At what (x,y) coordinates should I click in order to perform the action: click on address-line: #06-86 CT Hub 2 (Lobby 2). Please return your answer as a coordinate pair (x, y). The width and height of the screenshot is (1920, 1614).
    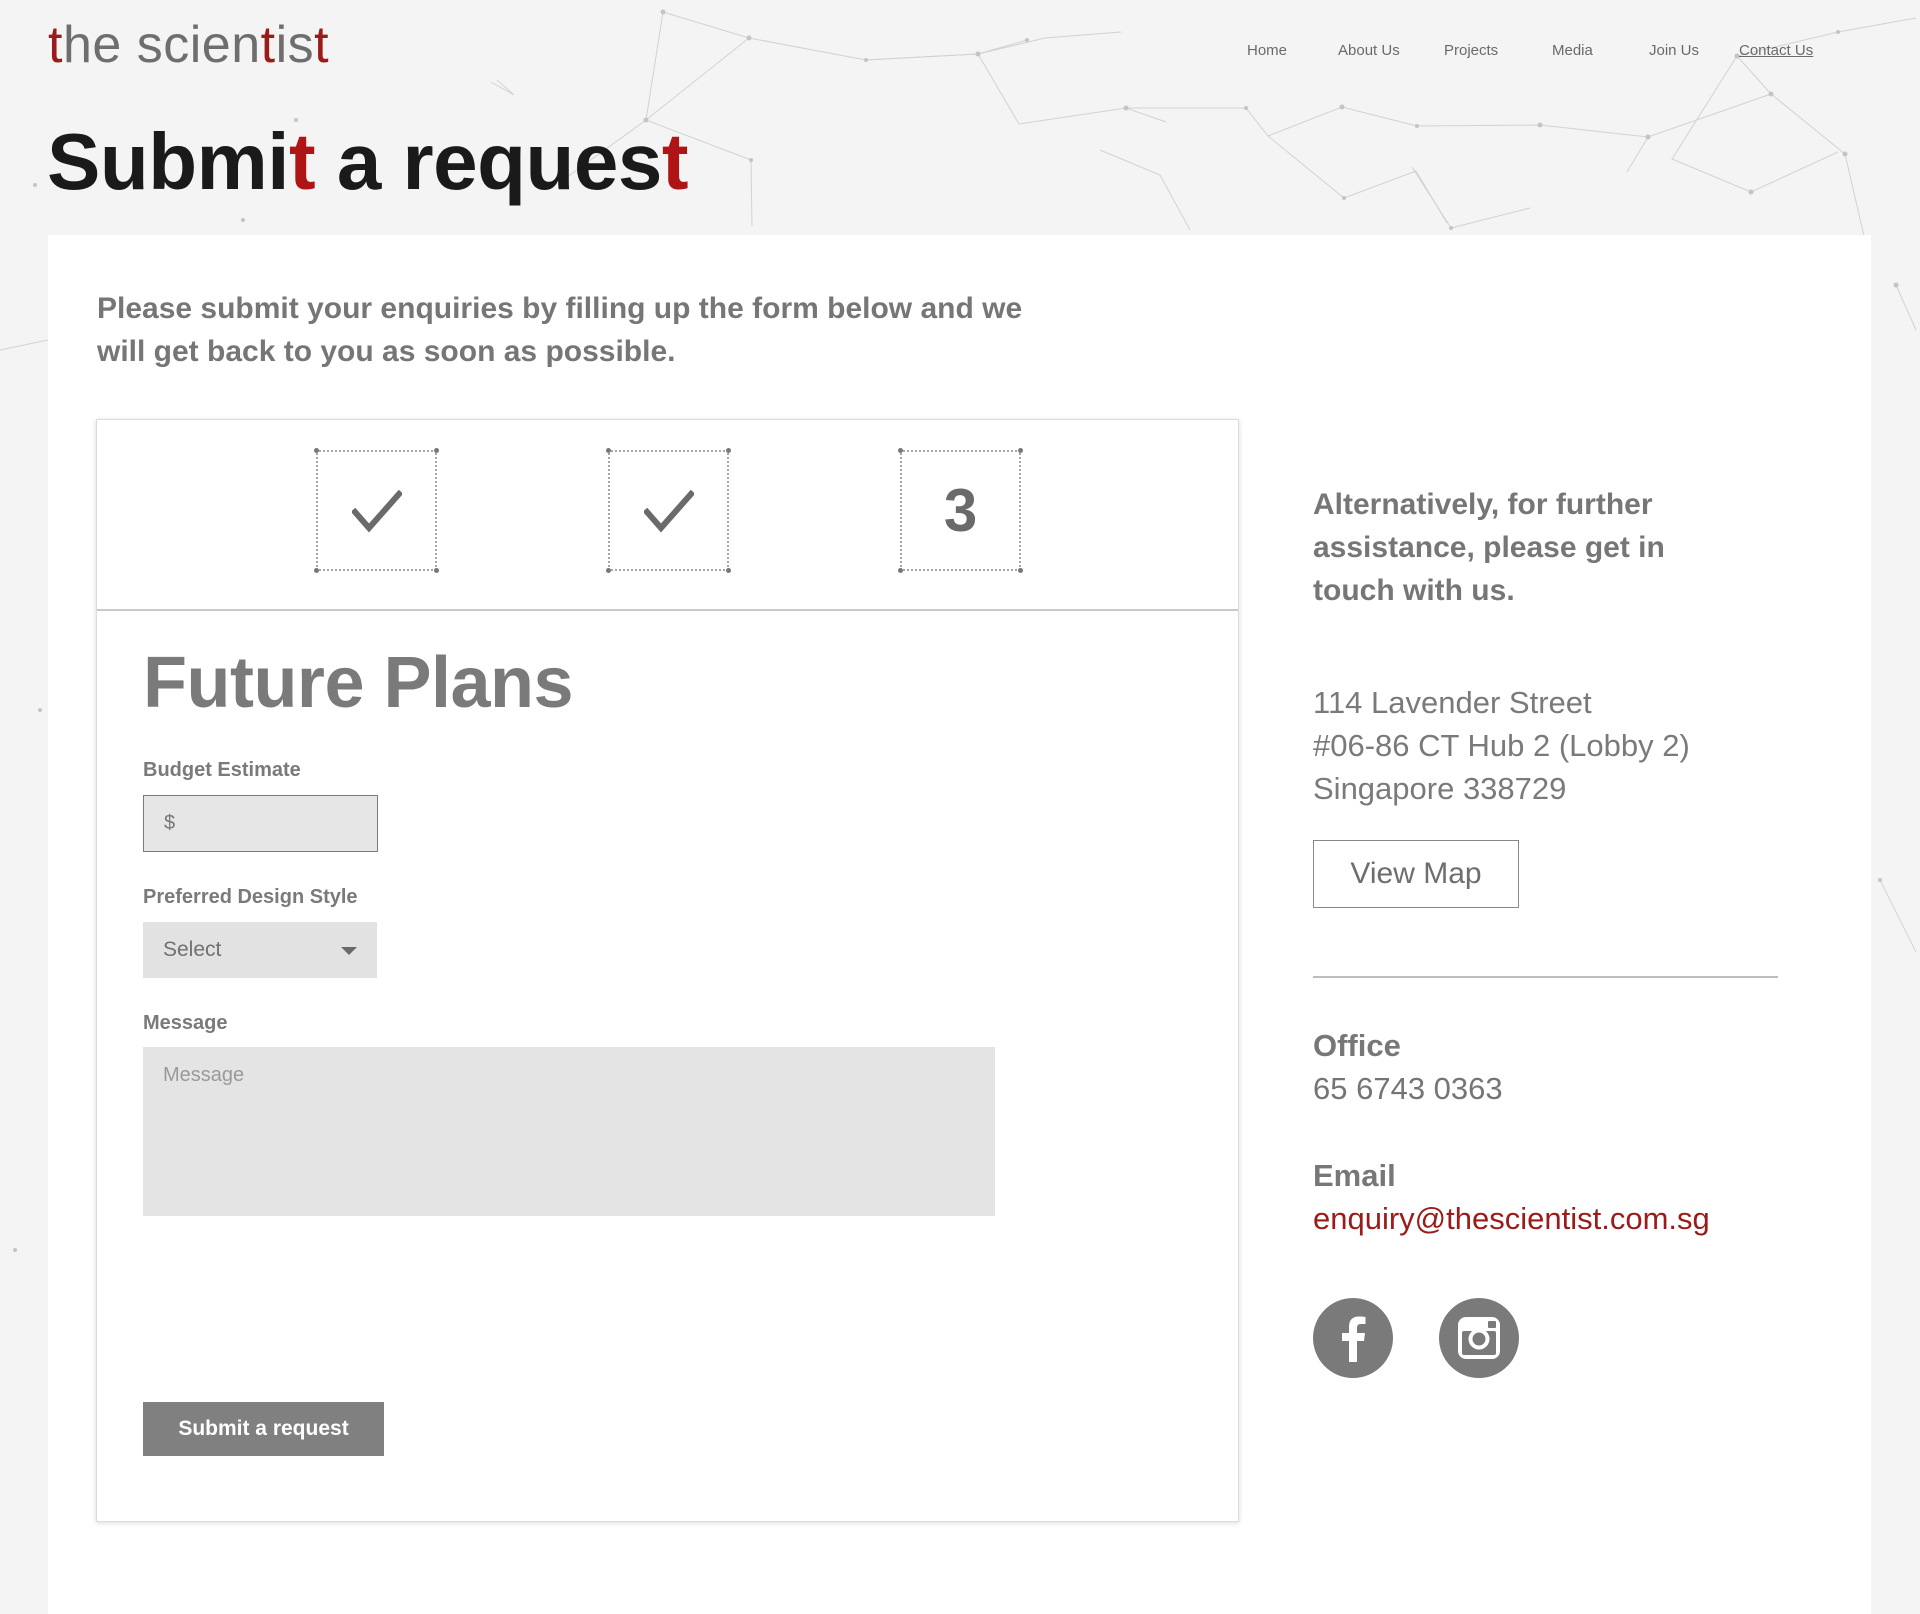
    Looking at the image, I should click on (1501, 745).